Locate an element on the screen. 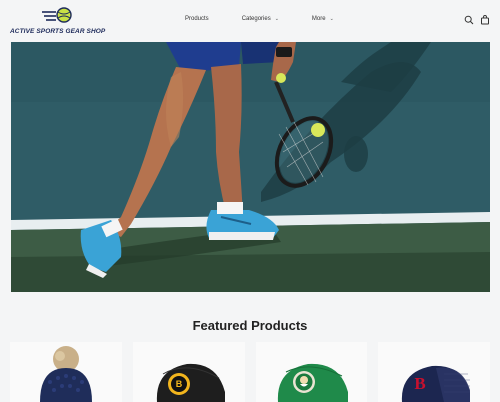 This screenshot has height=402, width=500. featured-products-heading: Featured Products is located at coordinates (250, 325).